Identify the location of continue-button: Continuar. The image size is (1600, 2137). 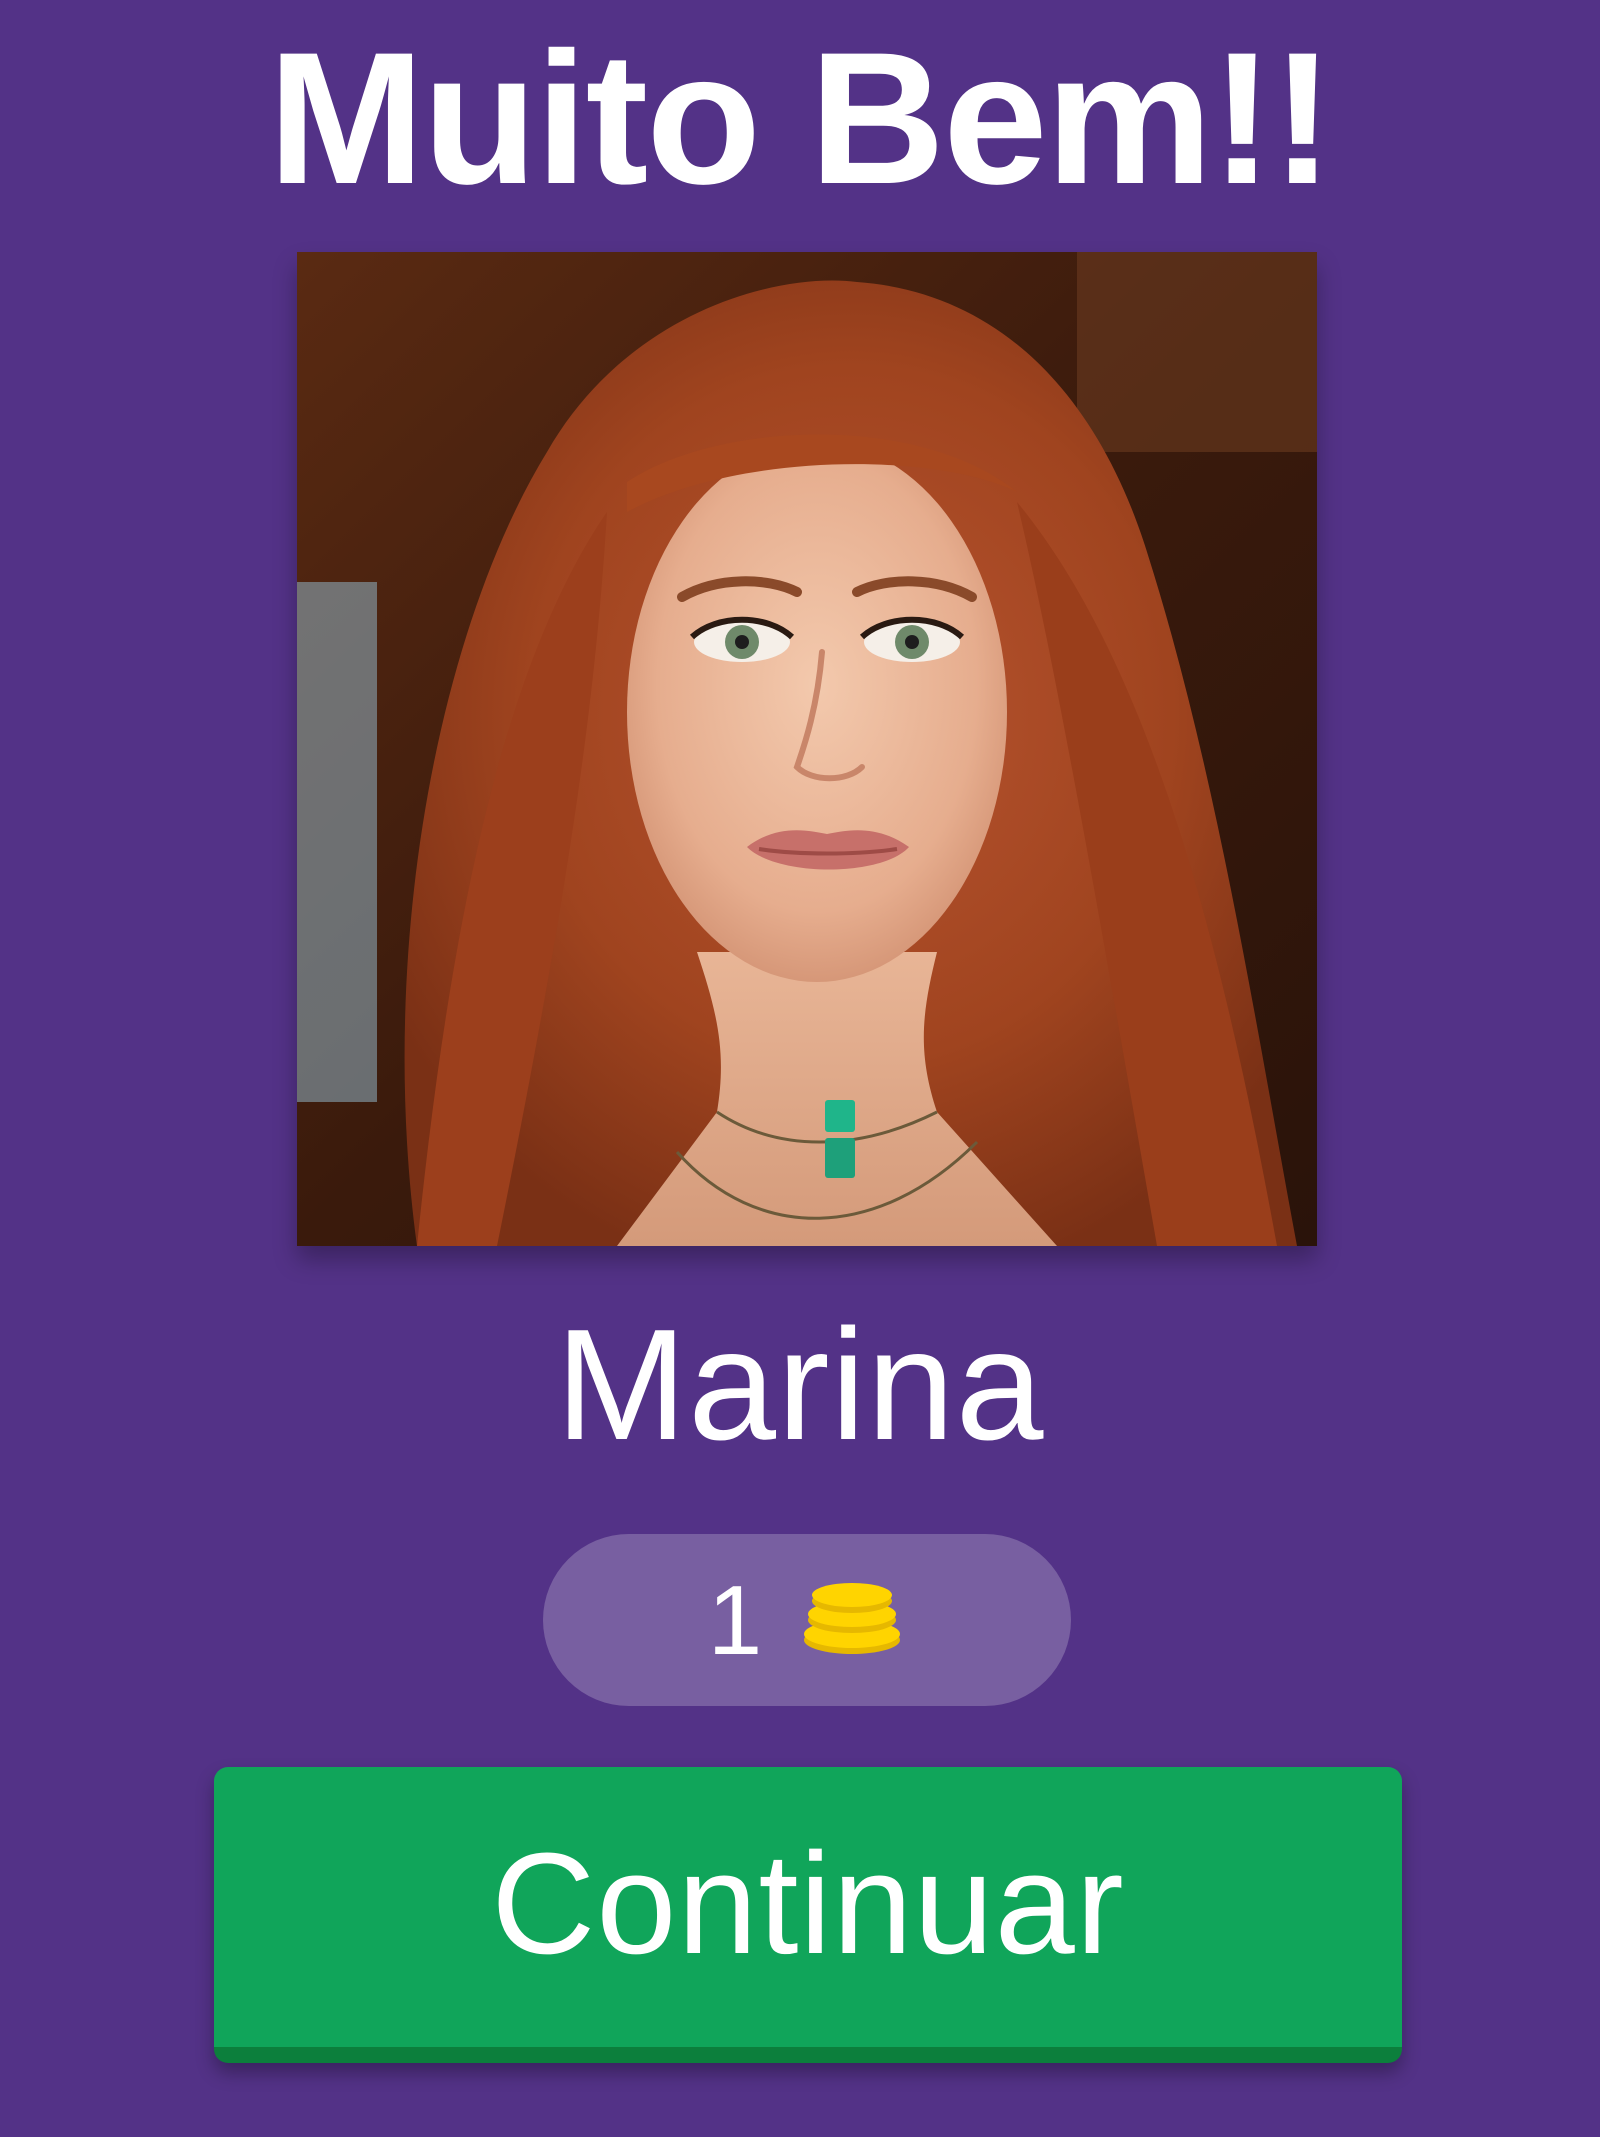
(808, 1915).